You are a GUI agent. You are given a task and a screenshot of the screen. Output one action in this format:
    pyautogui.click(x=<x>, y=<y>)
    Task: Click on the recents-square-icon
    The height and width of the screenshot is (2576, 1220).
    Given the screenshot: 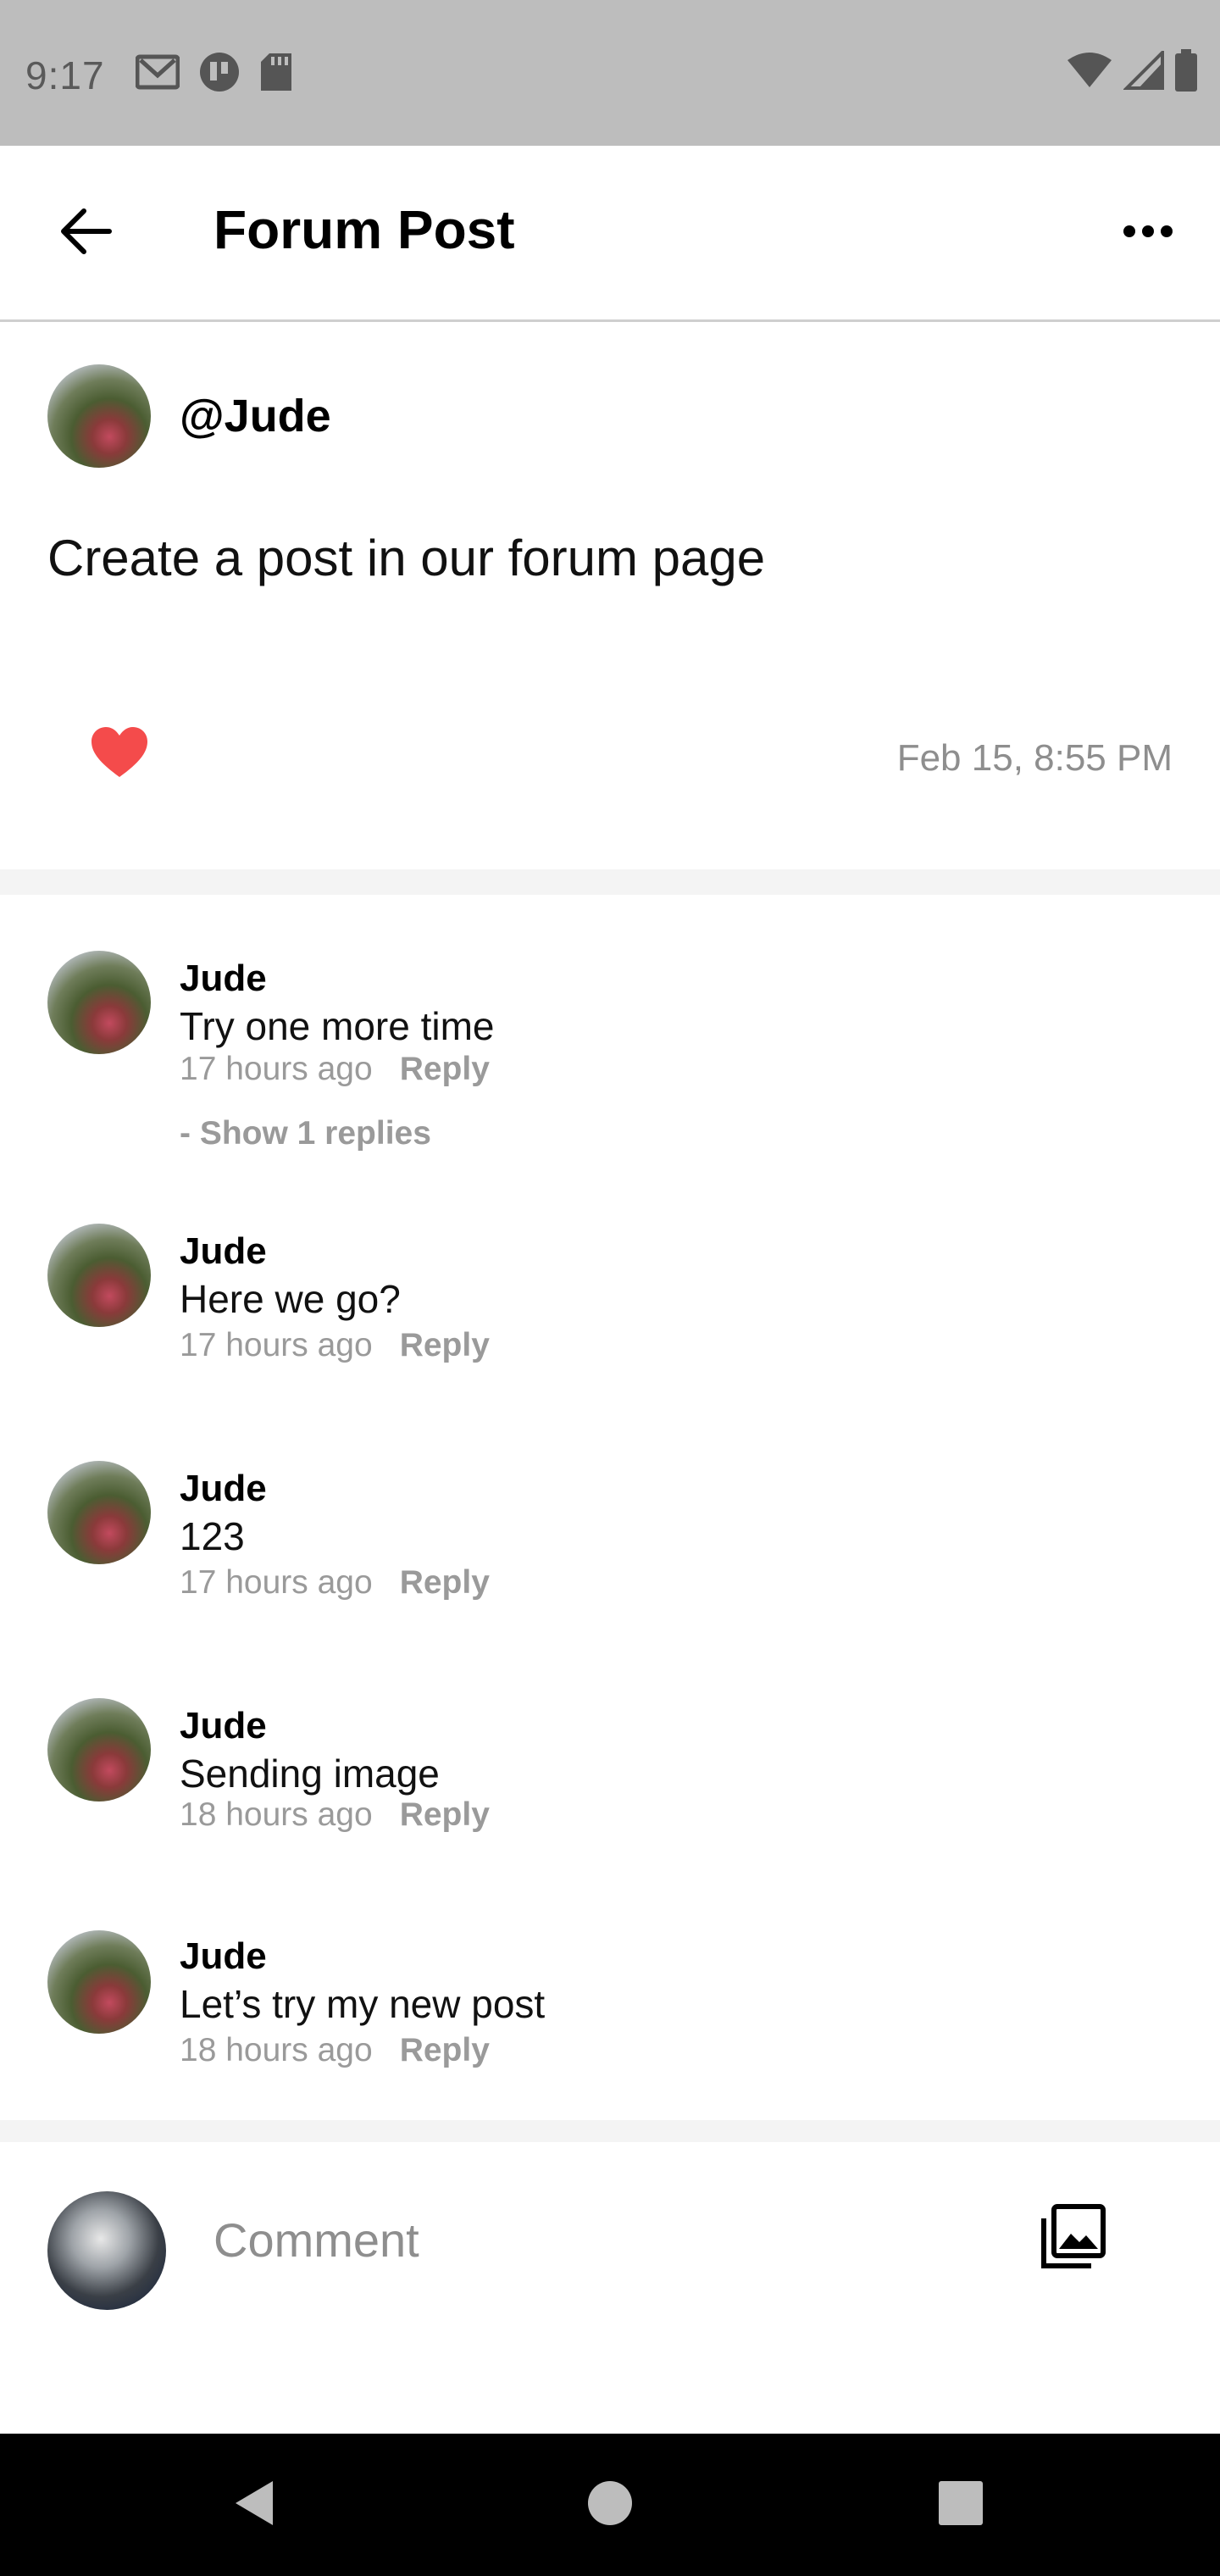 What is the action you would take?
    pyautogui.click(x=960, y=2505)
    